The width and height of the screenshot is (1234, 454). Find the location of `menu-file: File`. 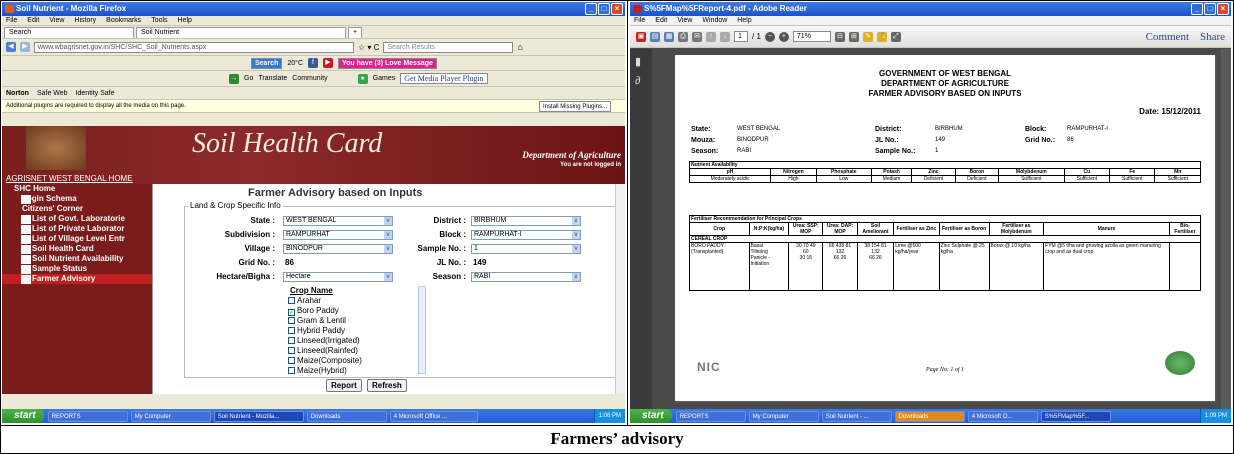

menu-file: File is located at coordinates (11, 20).